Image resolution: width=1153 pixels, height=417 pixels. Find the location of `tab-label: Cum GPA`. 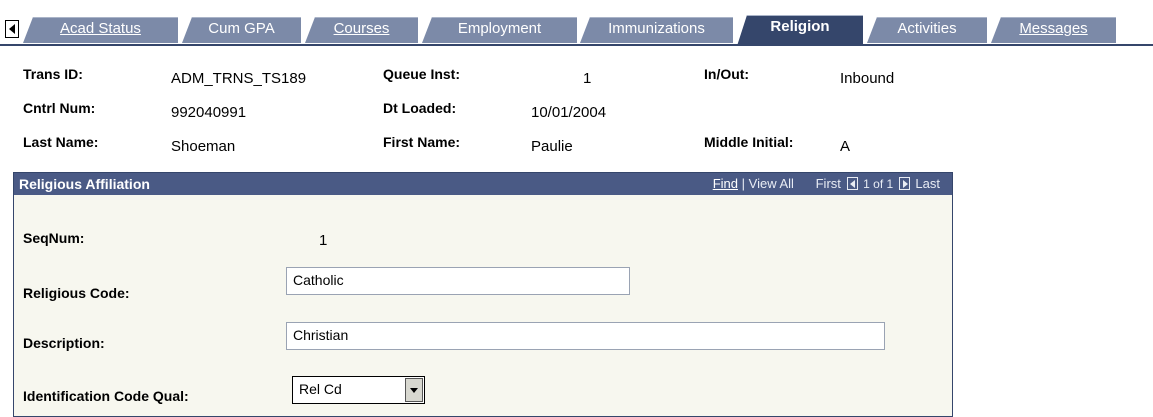

tab-label: Cum GPA is located at coordinates (241, 28).